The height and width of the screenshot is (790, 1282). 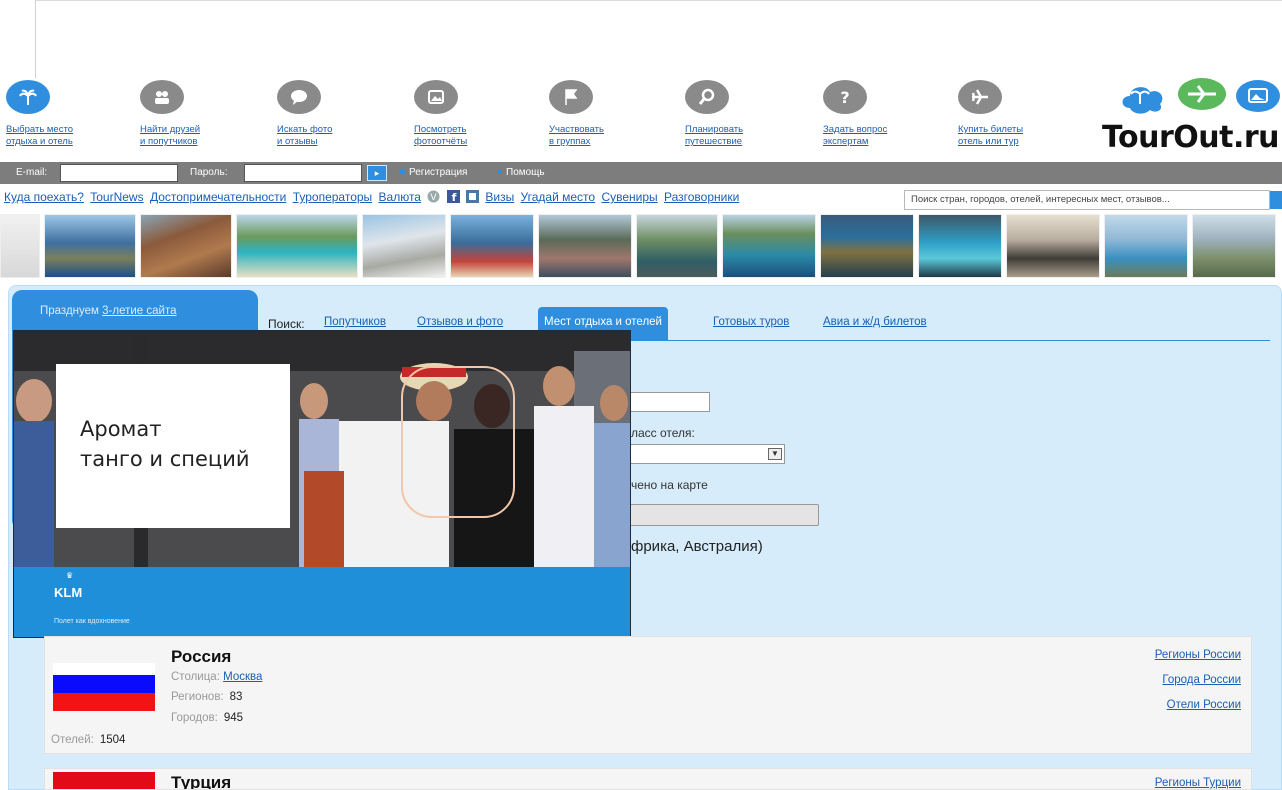 I want to click on link-souvenirs: Сувениры, so click(x=629, y=197).